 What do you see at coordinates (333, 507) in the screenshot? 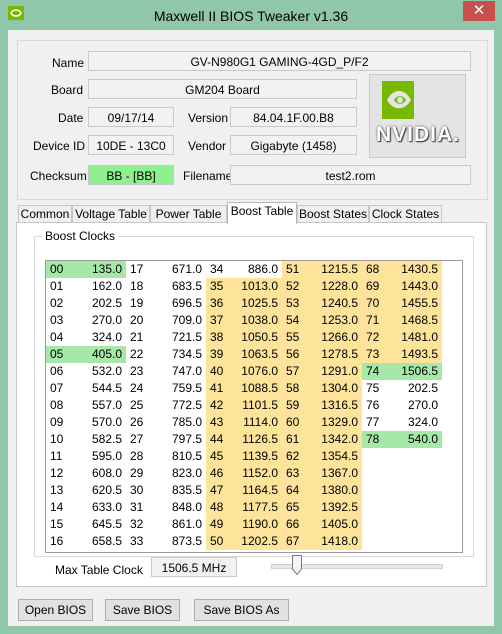
I see `boost-entry-clock: 1392.5` at bounding box center [333, 507].